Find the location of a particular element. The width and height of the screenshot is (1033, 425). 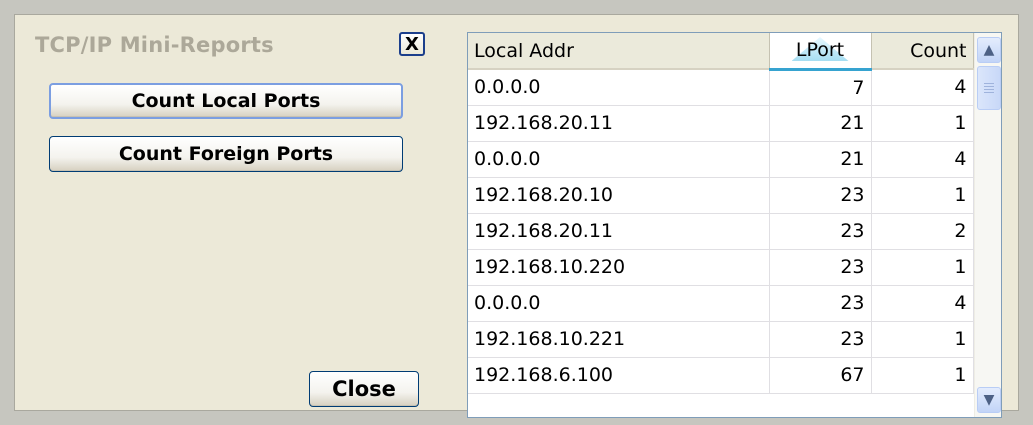

table-row: 192.168.20.11 23 2 is located at coordinates (721, 231).